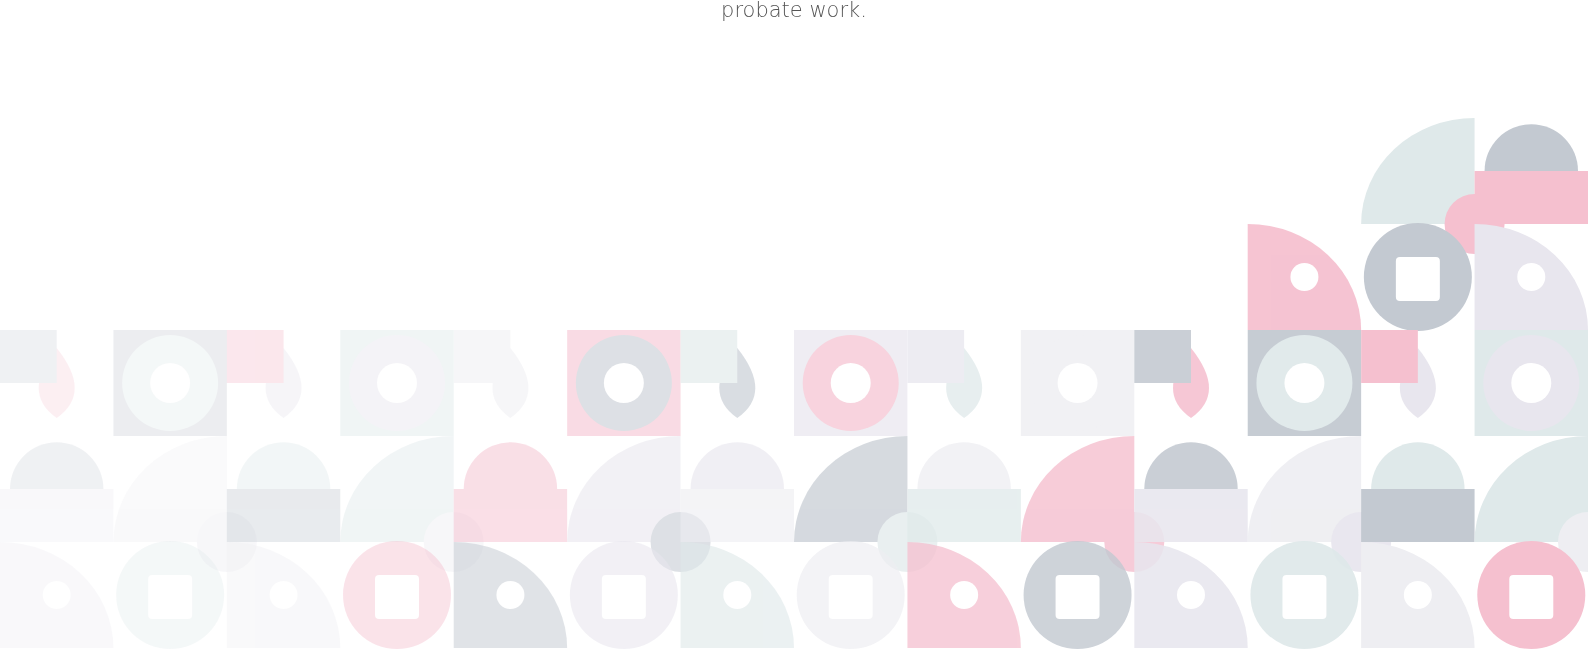 The width and height of the screenshot is (1588, 652). Describe the element at coordinates (794, 12) in the screenshot. I see `intro-text: probate work.` at that location.